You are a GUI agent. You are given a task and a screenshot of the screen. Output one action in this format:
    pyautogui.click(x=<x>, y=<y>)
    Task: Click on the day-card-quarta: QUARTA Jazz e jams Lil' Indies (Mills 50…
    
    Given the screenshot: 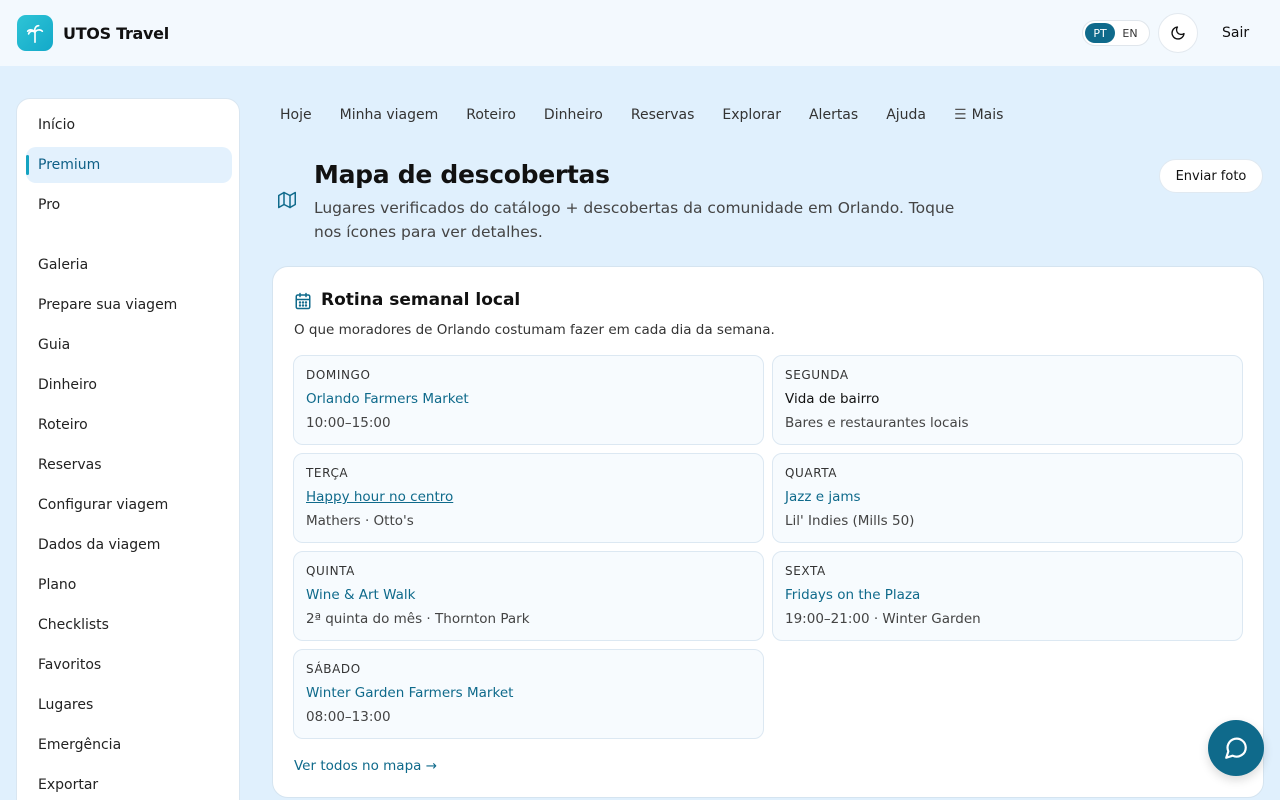 What is the action you would take?
    pyautogui.click(x=1007, y=498)
    